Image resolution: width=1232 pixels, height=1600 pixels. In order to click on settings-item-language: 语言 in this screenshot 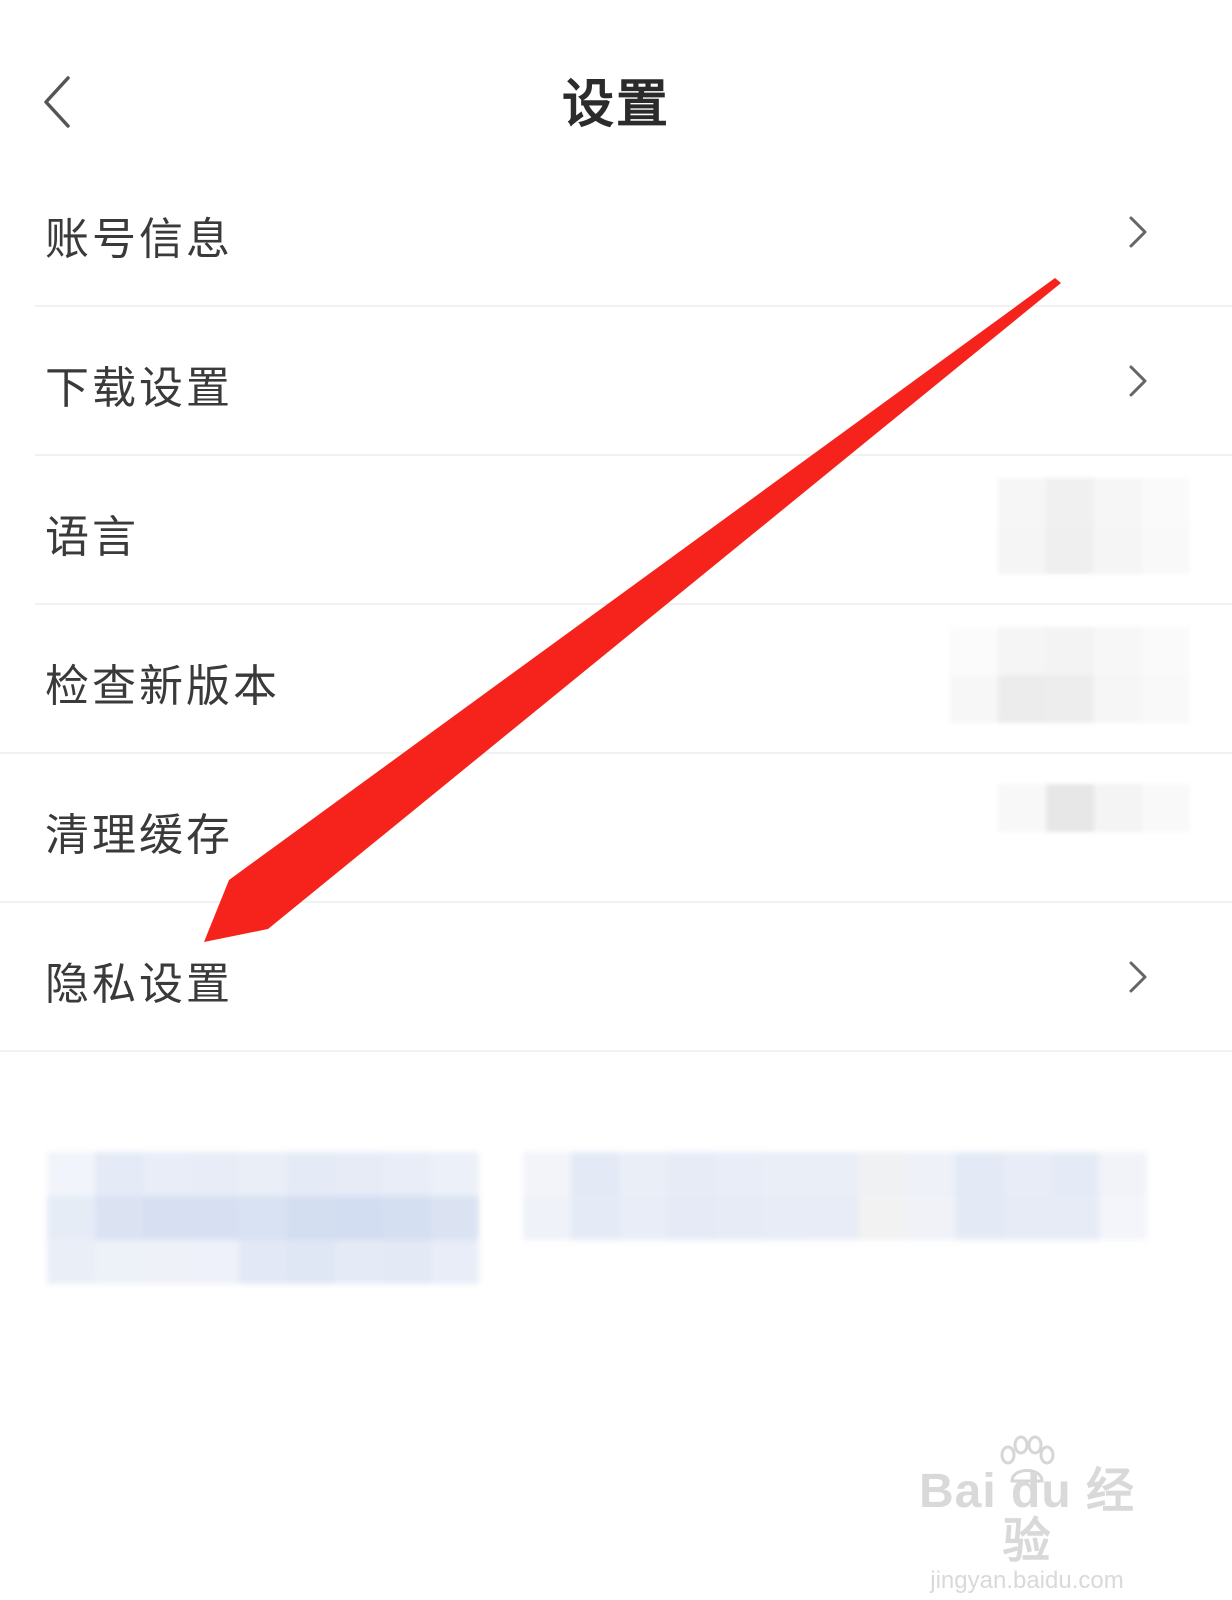, I will do `click(633, 530)`.